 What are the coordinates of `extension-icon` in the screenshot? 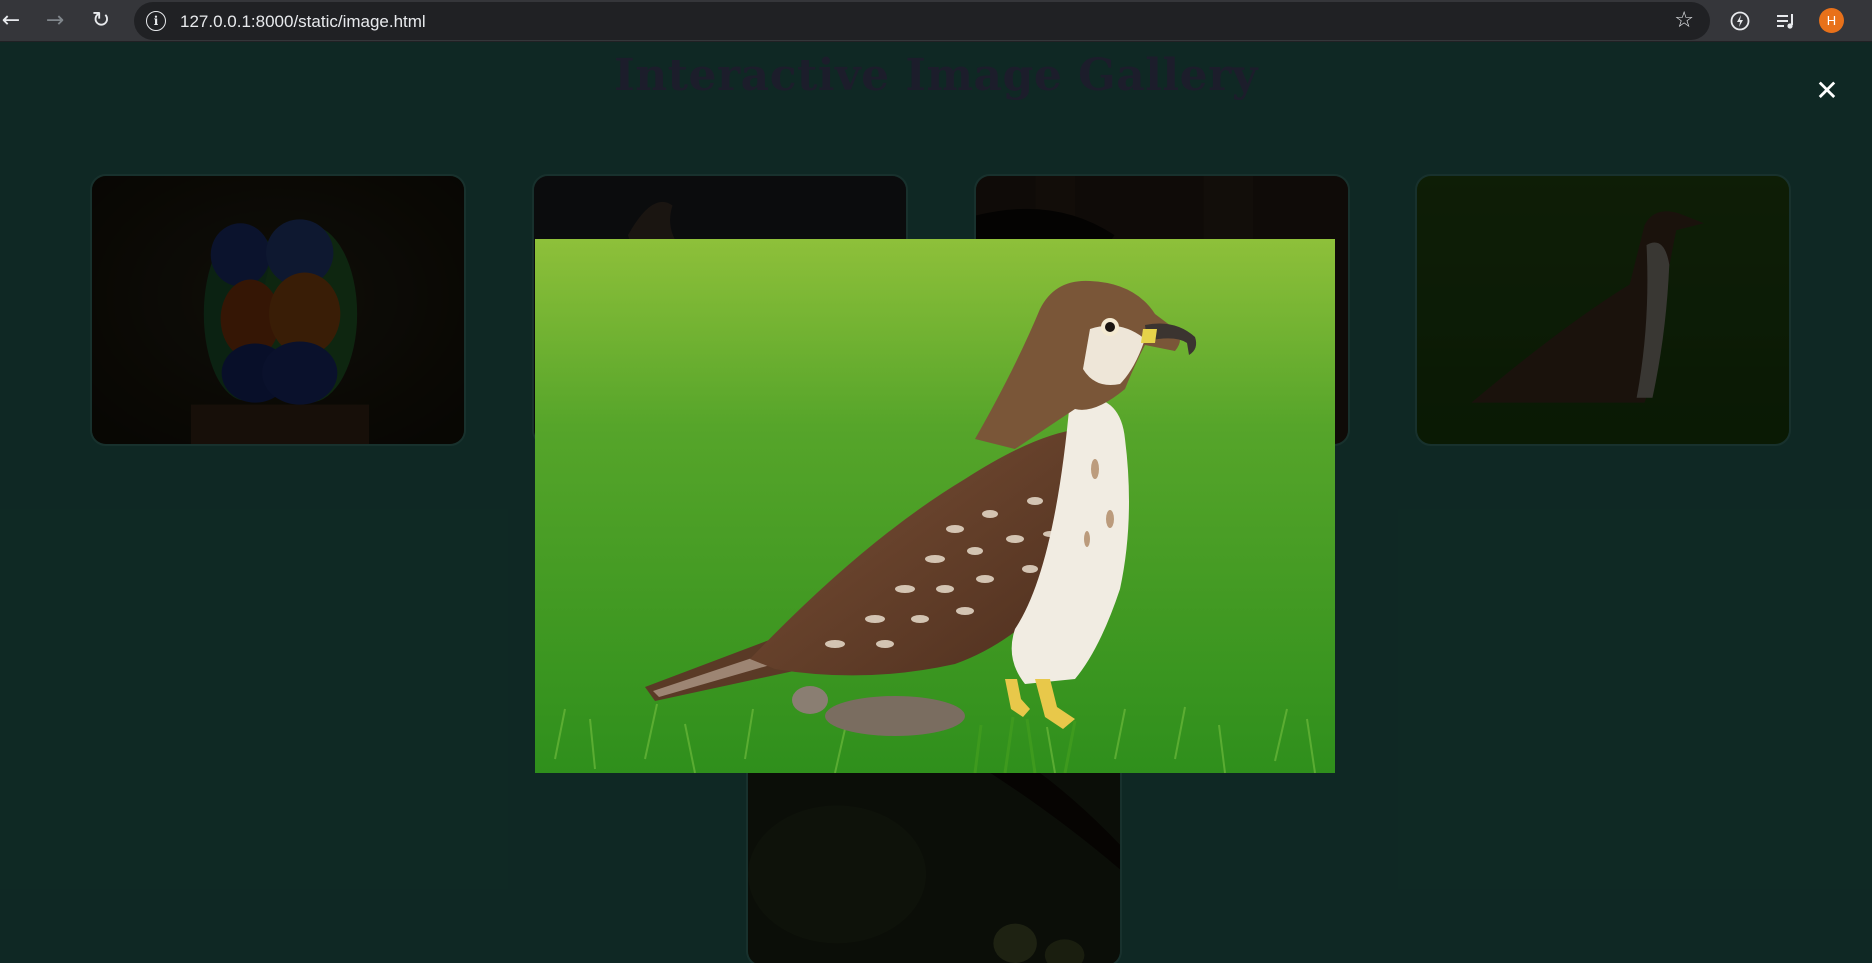 It's located at (1740, 21).